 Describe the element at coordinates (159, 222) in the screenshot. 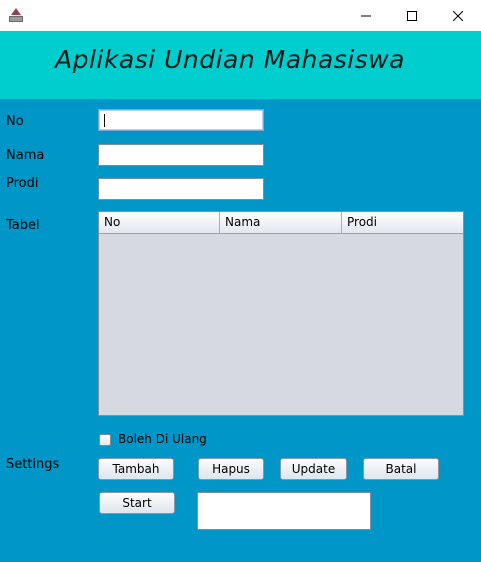

I see `column-header-no: No` at that location.